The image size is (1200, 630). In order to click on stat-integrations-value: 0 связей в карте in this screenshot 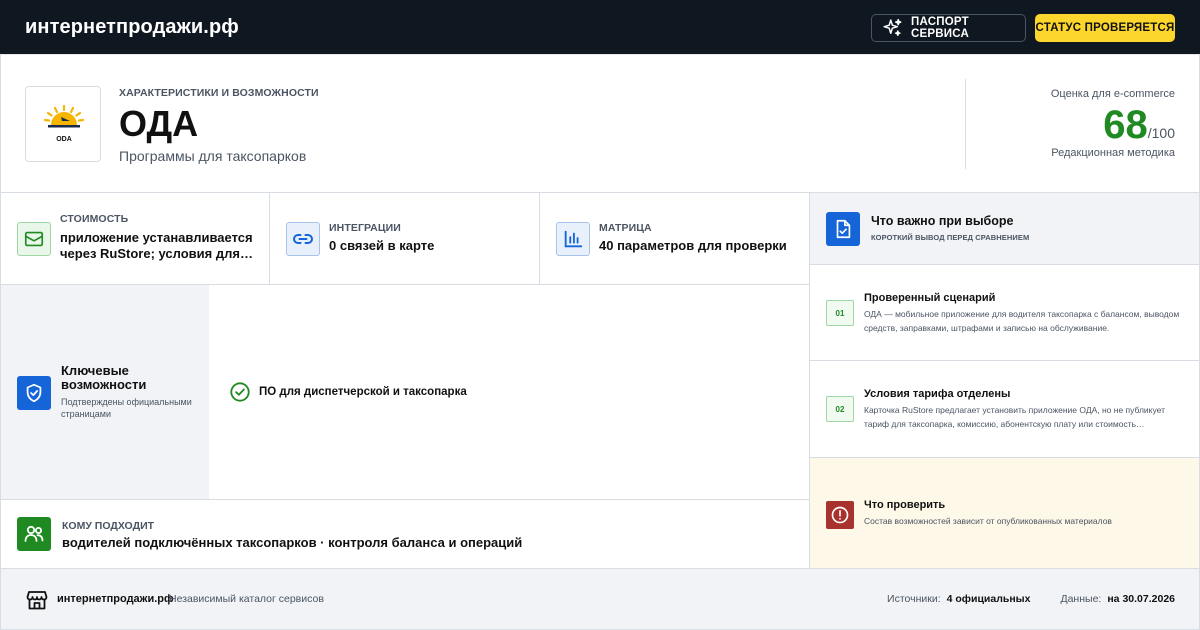, I will do `click(382, 245)`.